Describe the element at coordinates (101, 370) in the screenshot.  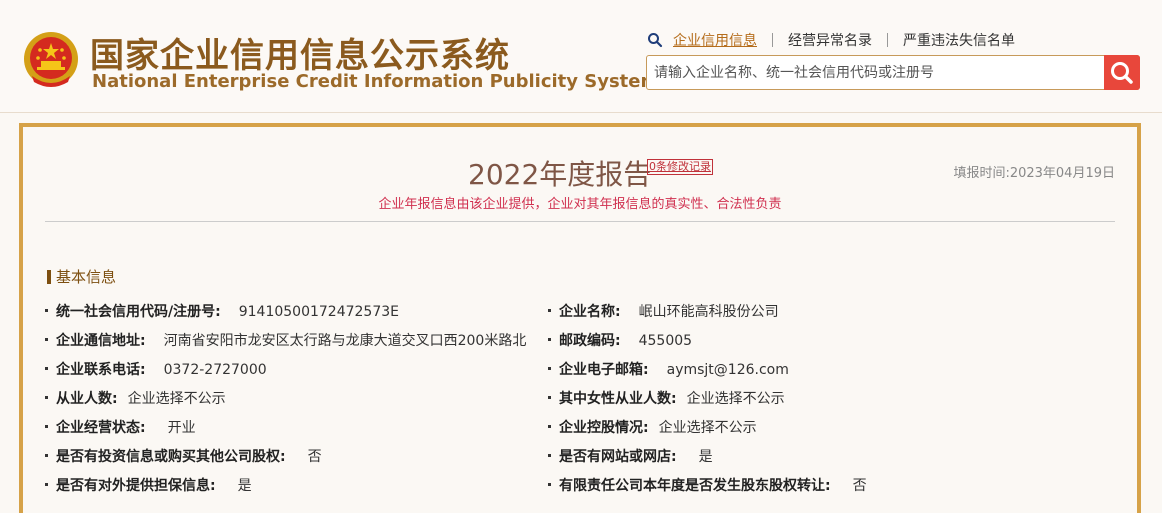
I see `field-label: 企业联系电话:` at that location.